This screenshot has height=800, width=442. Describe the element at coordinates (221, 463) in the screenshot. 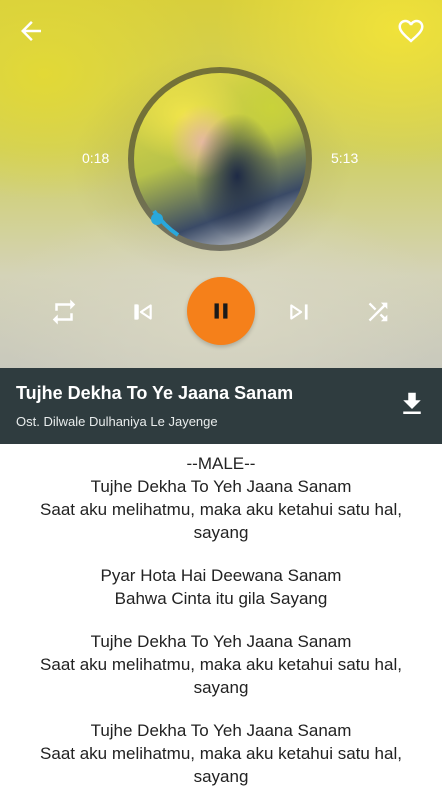

I see `lyric-line: --MALE--` at that location.